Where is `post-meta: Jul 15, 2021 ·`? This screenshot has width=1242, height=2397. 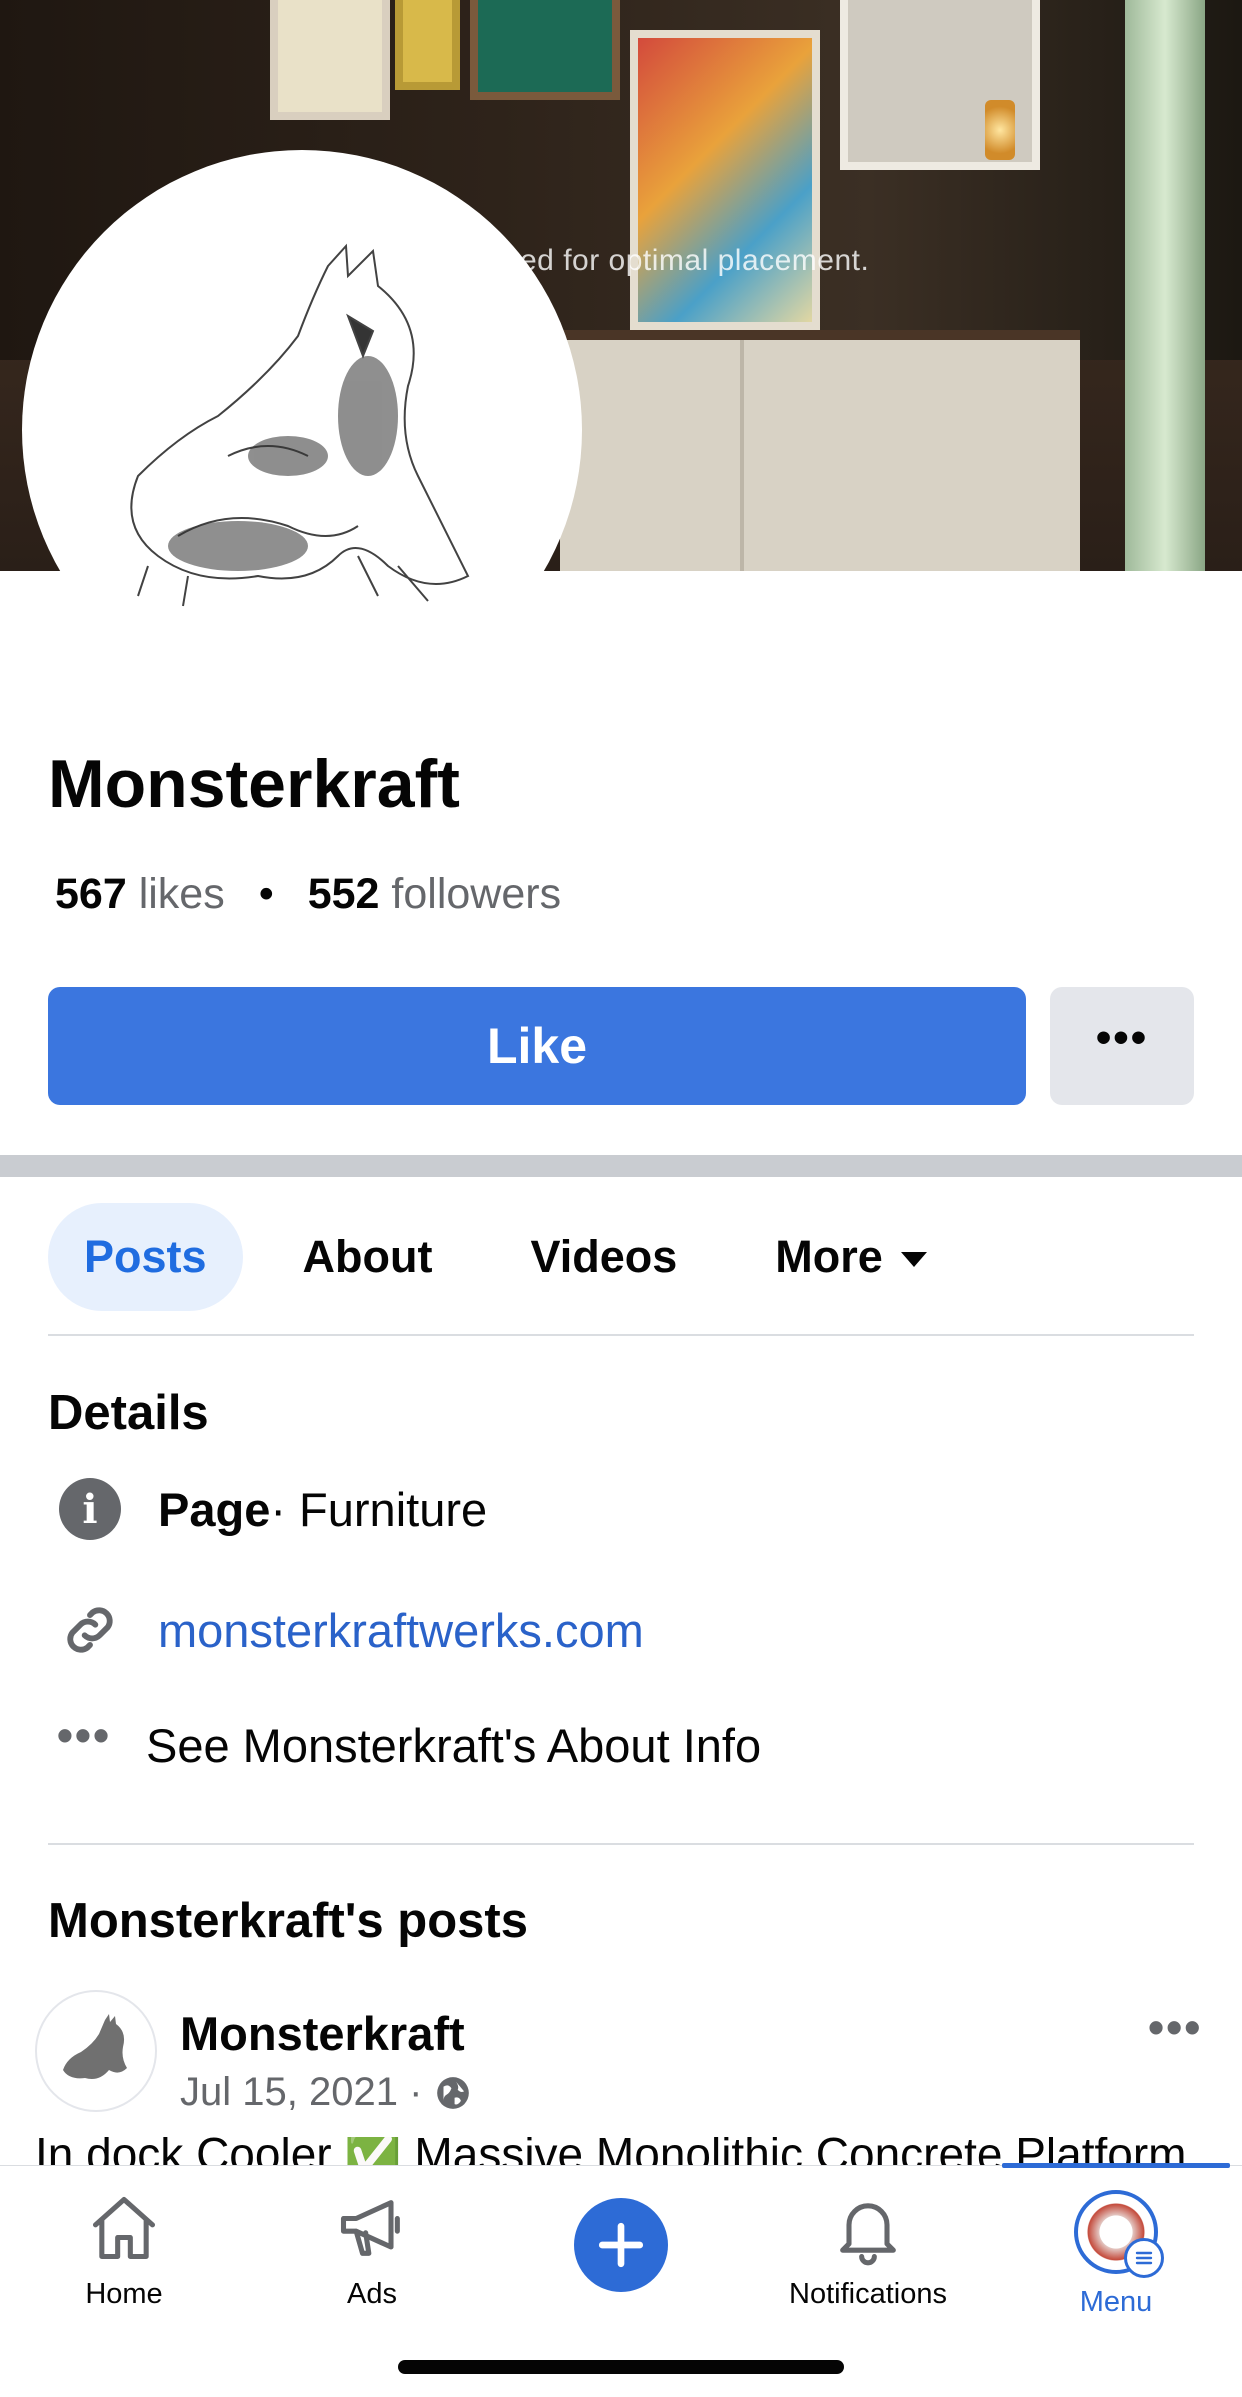 post-meta: Jul 15, 2021 · is located at coordinates (326, 2092).